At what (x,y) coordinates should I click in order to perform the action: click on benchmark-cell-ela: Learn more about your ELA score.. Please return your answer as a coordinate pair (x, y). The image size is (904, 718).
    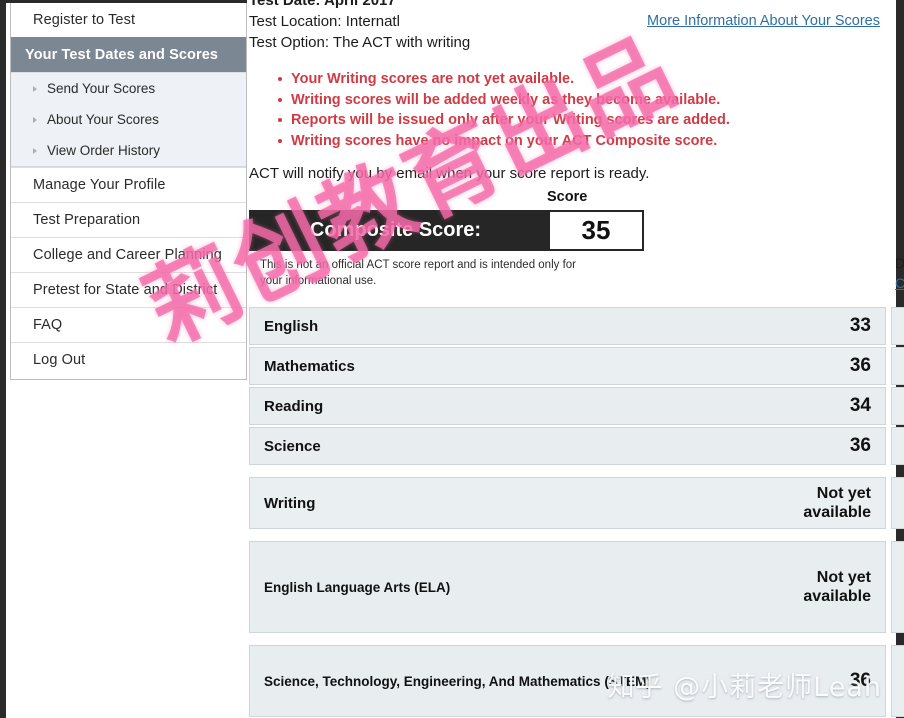
    Looking at the image, I should click on (897, 587).